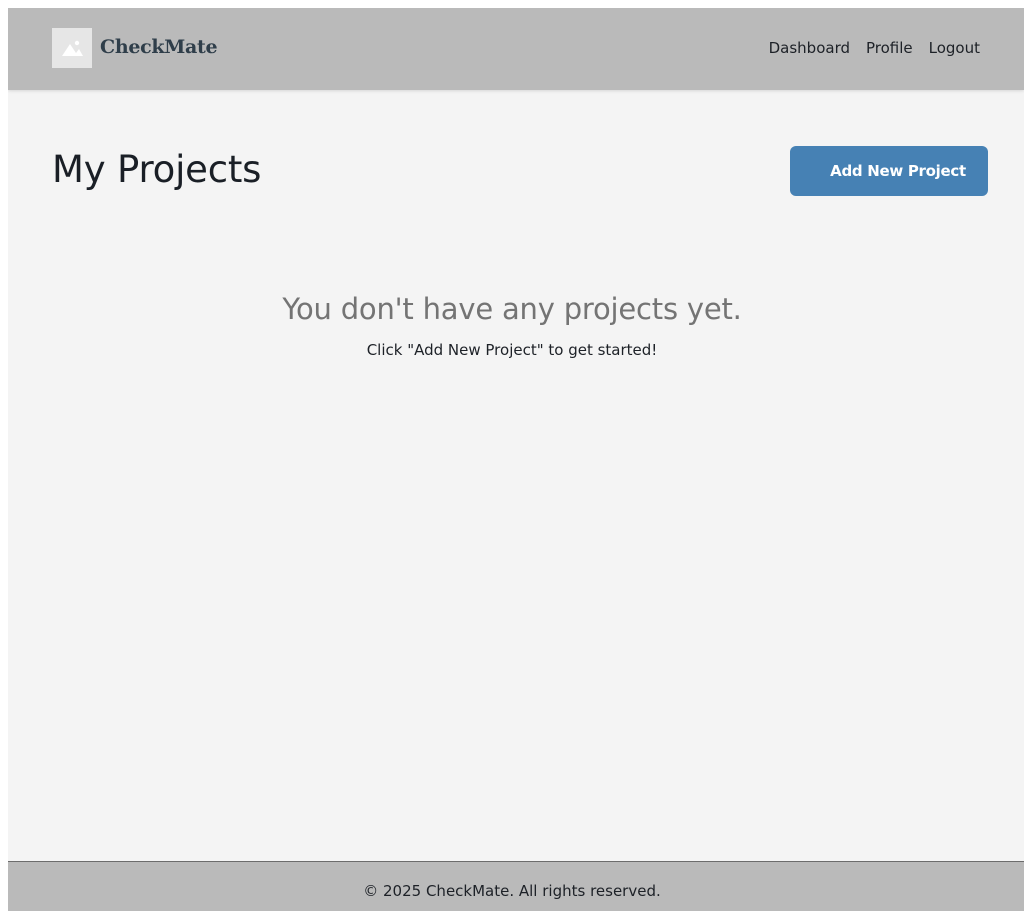  What do you see at coordinates (889, 48) in the screenshot?
I see `nav-link-profile: Profile` at bounding box center [889, 48].